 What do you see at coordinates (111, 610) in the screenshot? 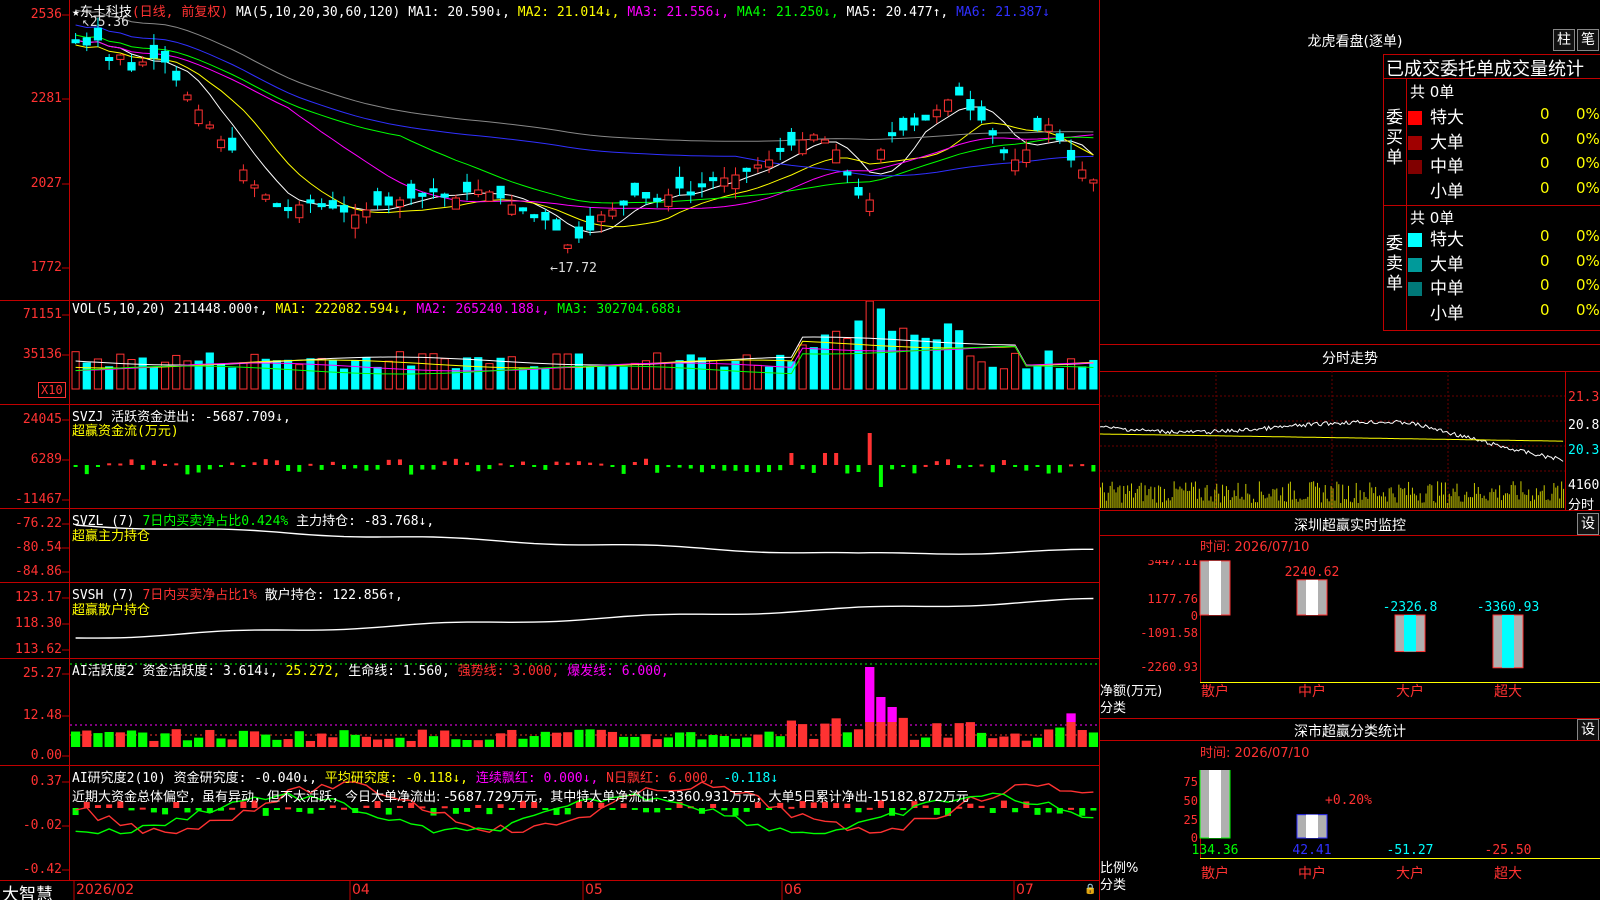
I see `svsh-subtitle: 超赢散户持仓` at bounding box center [111, 610].